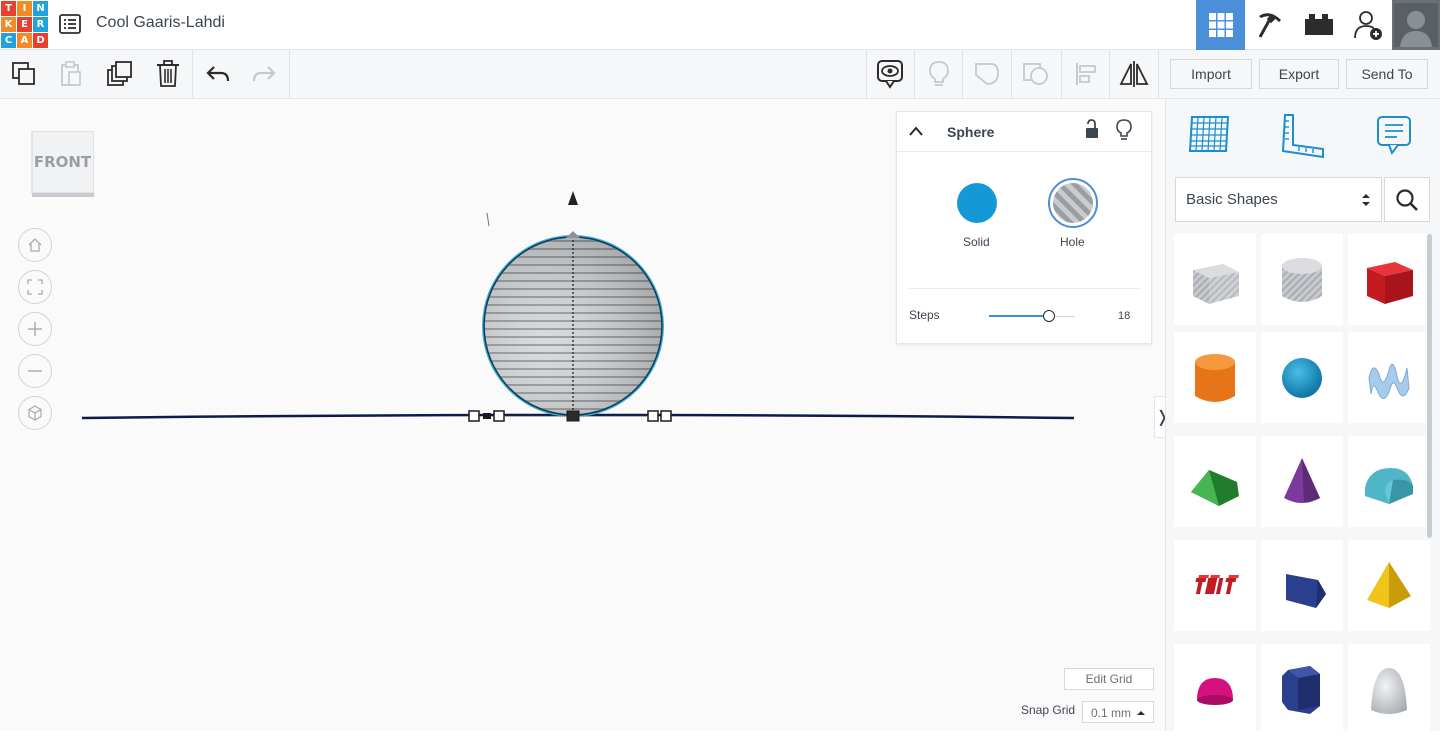 This screenshot has width=1440, height=735. I want to click on shape-hexagonal-prism, so click(1302, 689).